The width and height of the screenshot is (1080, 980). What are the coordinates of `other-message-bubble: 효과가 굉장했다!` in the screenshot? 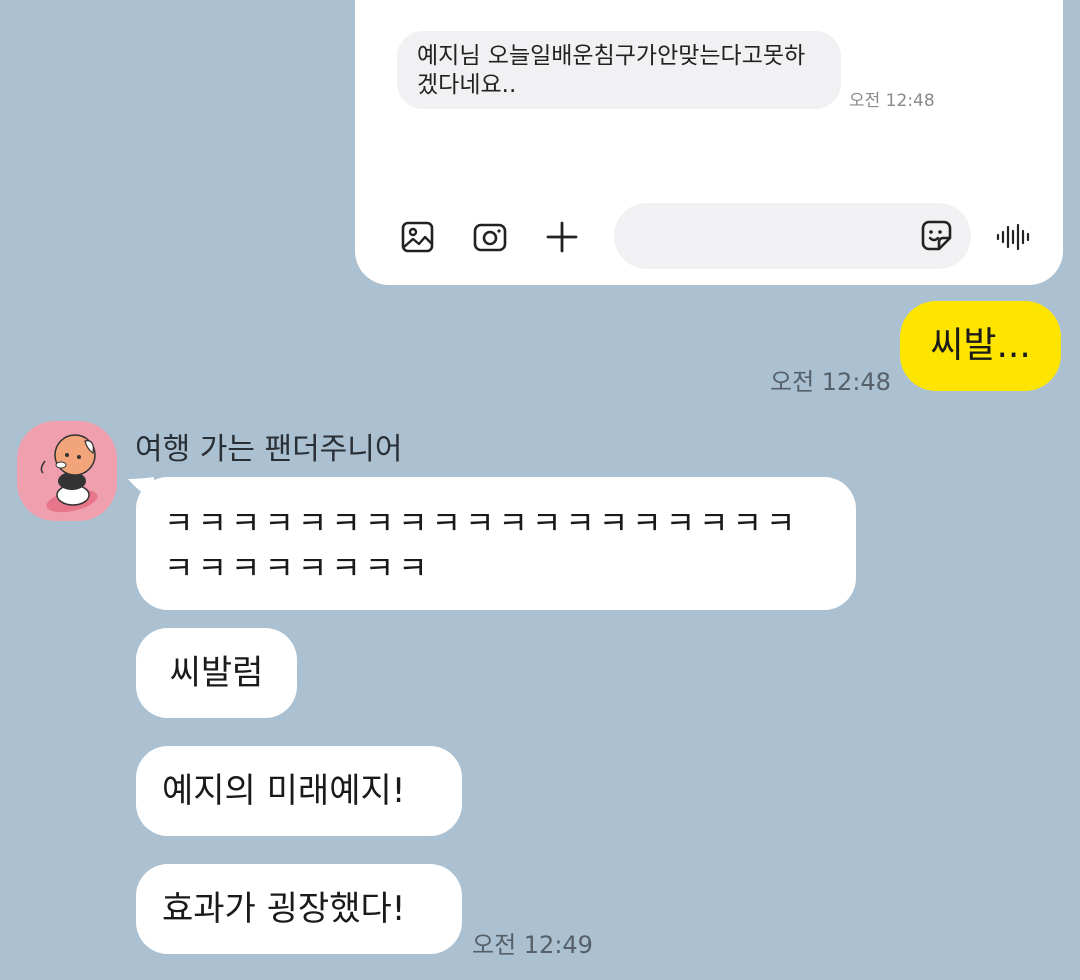 It's located at (299, 909).